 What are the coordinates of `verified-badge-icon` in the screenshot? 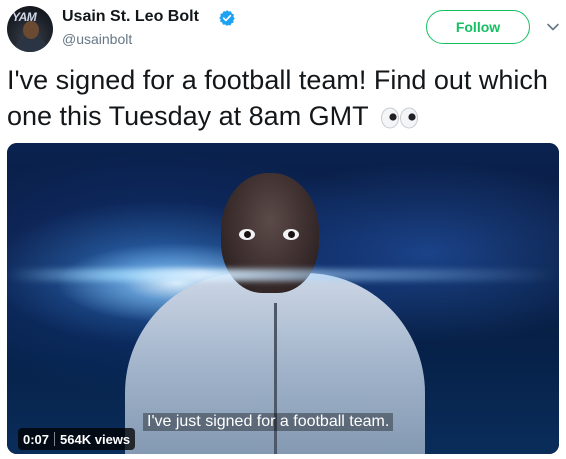 It's located at (227, 18).